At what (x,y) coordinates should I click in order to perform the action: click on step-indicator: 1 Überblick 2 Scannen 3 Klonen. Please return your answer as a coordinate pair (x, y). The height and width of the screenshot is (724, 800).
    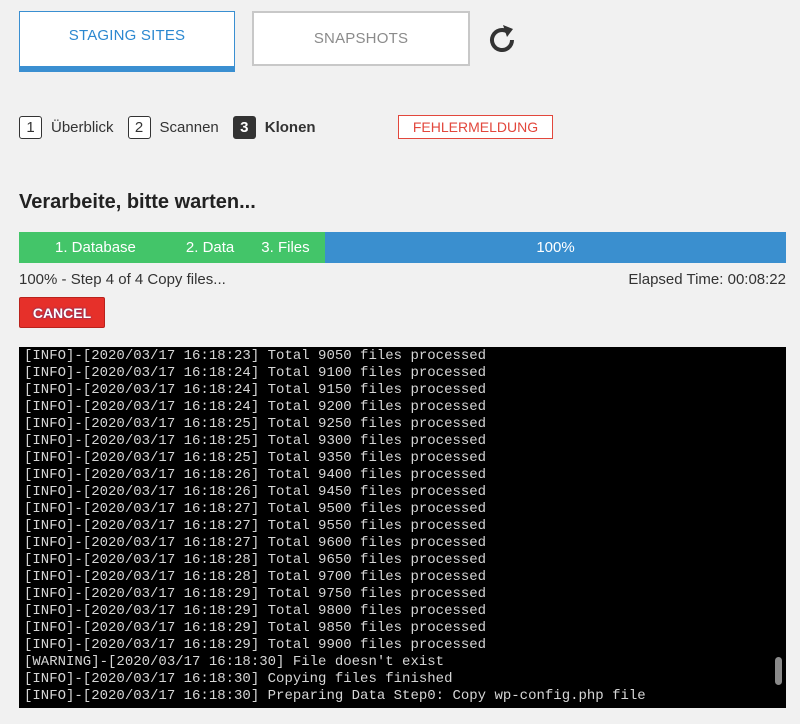
    Looking at the image, I should click on (174, 127).